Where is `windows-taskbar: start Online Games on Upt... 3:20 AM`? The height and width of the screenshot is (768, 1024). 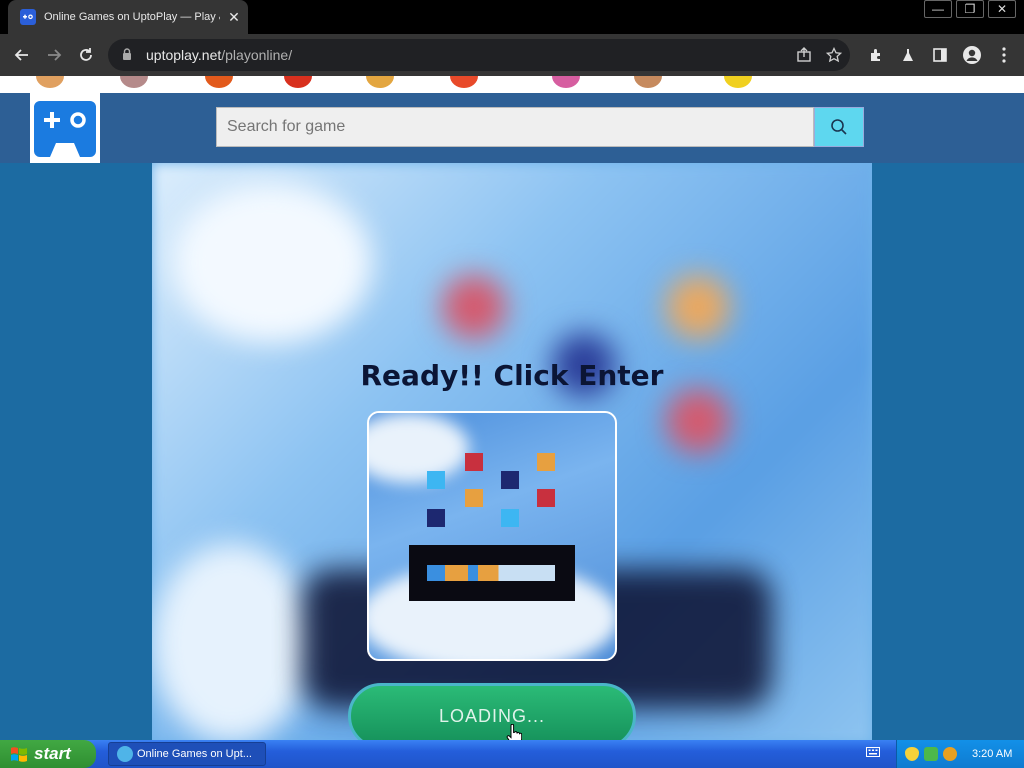
windows-taskbar: start Online Games on Upt... 3:20 AM is located at coordinates (512, 754).